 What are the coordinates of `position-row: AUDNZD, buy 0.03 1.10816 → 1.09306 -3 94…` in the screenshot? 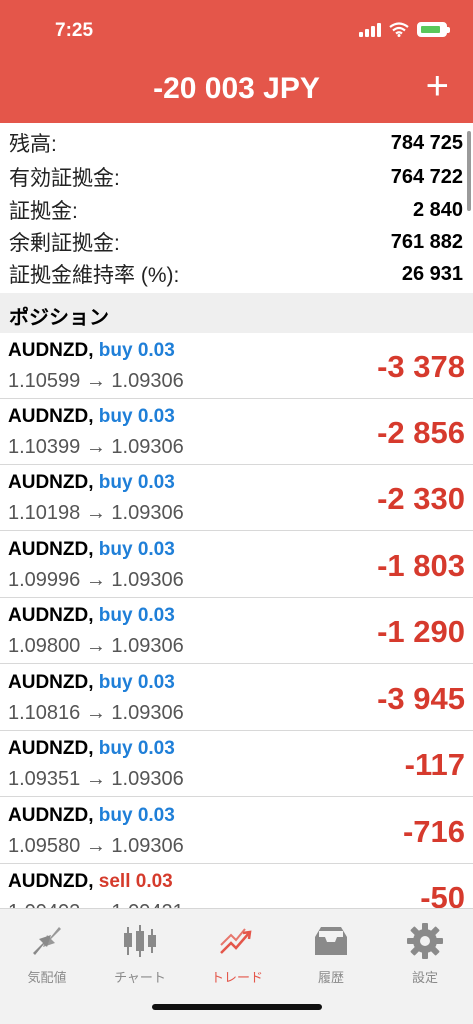 It's located at (236, 698).